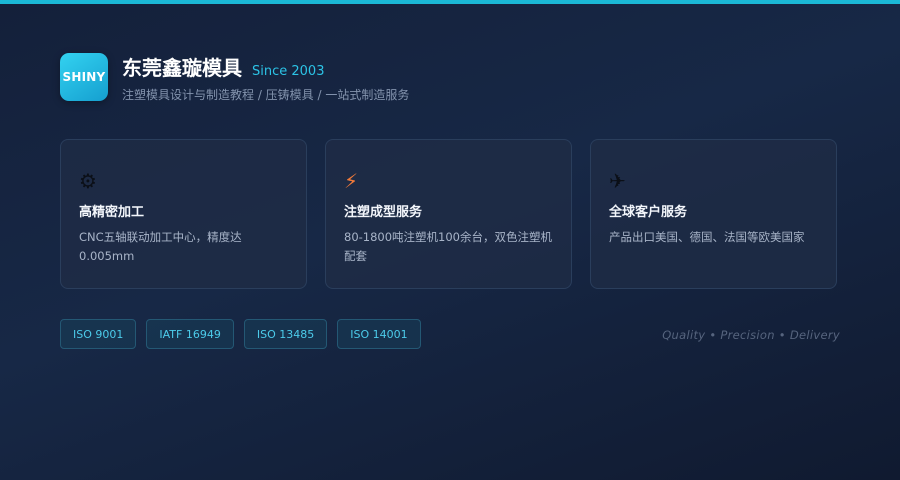  I want to click on feature-card-description: 80-1800吨注塑机100余台，双色注塑机配套, so click(448, 246).